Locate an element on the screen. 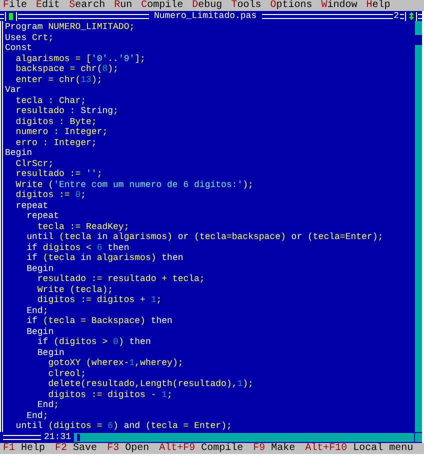 This screenshot has width=424, height=456. menu-item: Window is located at coordinates (339, 5).